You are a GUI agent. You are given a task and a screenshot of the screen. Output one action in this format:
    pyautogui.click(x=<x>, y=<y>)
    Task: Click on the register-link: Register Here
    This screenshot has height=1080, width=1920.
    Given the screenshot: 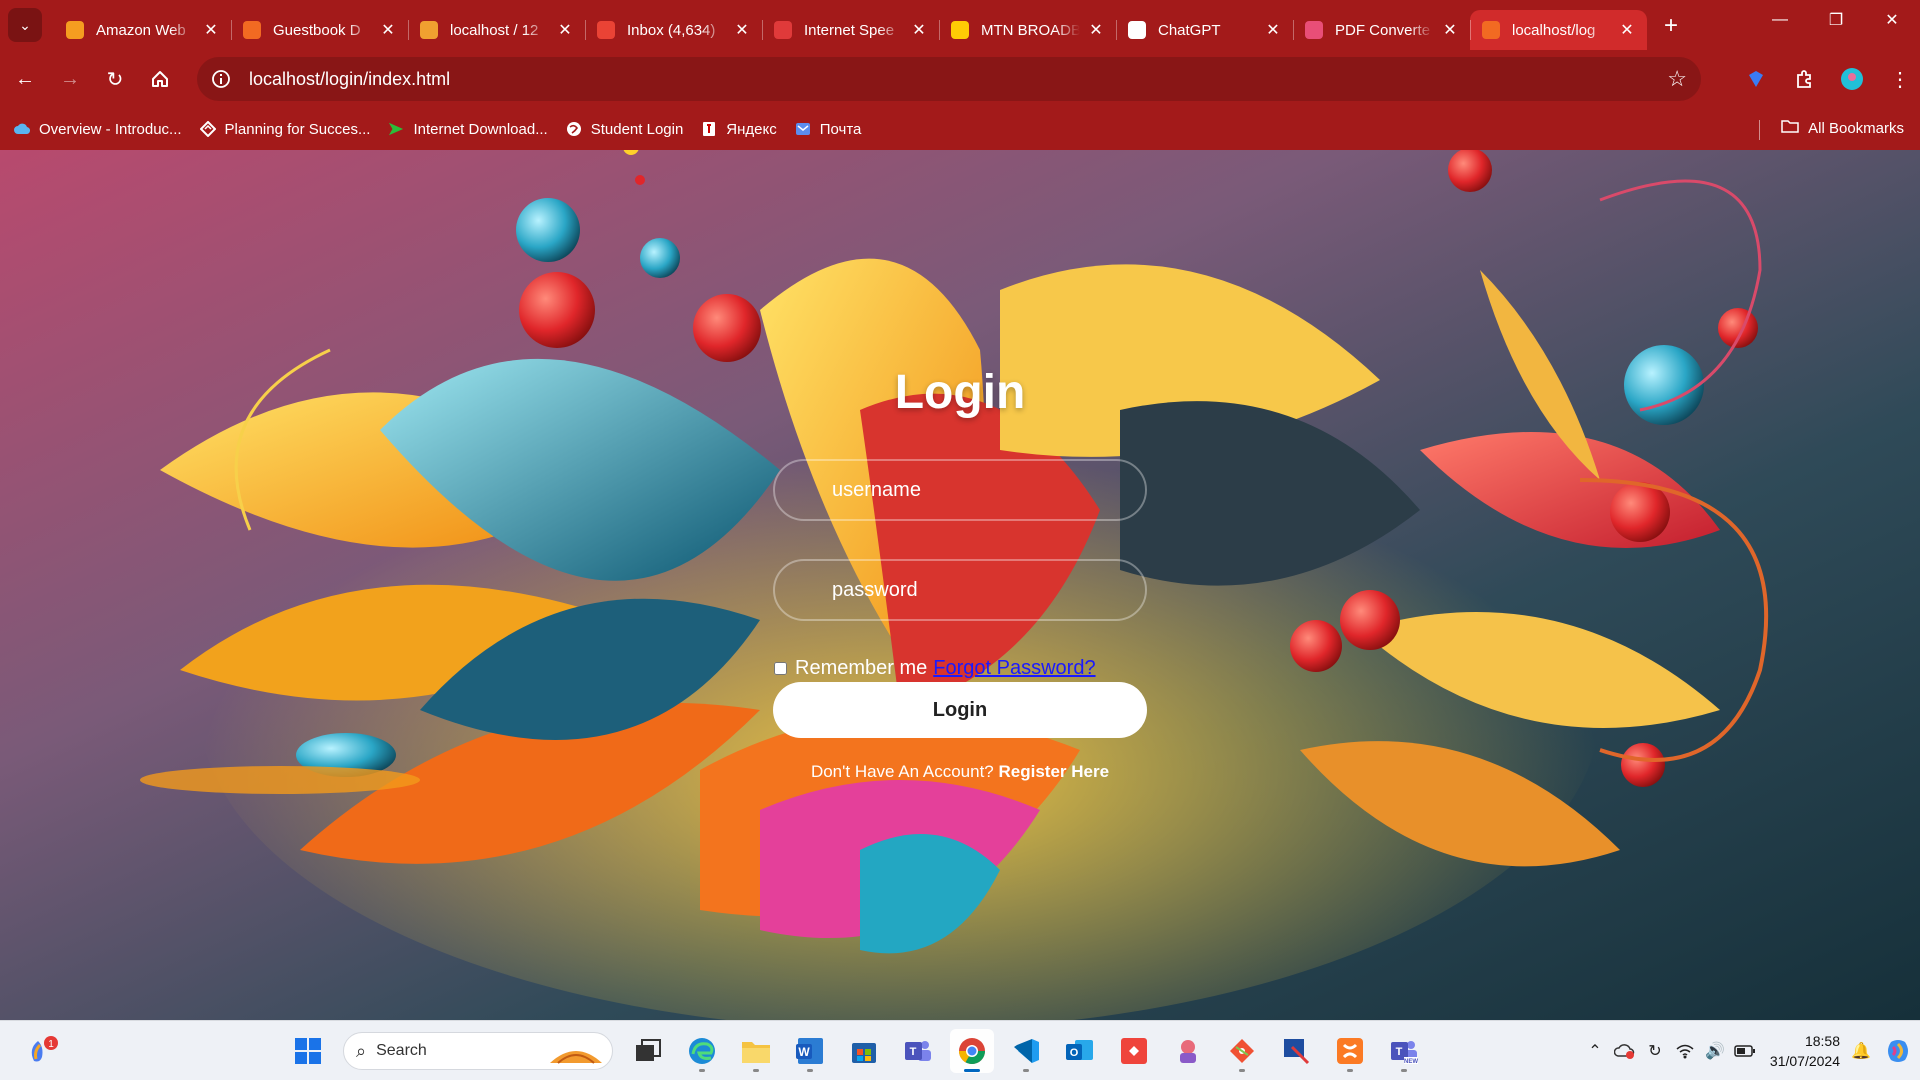 What is the action you would take?
    pyautogui.click(x=1053, y=771)
    